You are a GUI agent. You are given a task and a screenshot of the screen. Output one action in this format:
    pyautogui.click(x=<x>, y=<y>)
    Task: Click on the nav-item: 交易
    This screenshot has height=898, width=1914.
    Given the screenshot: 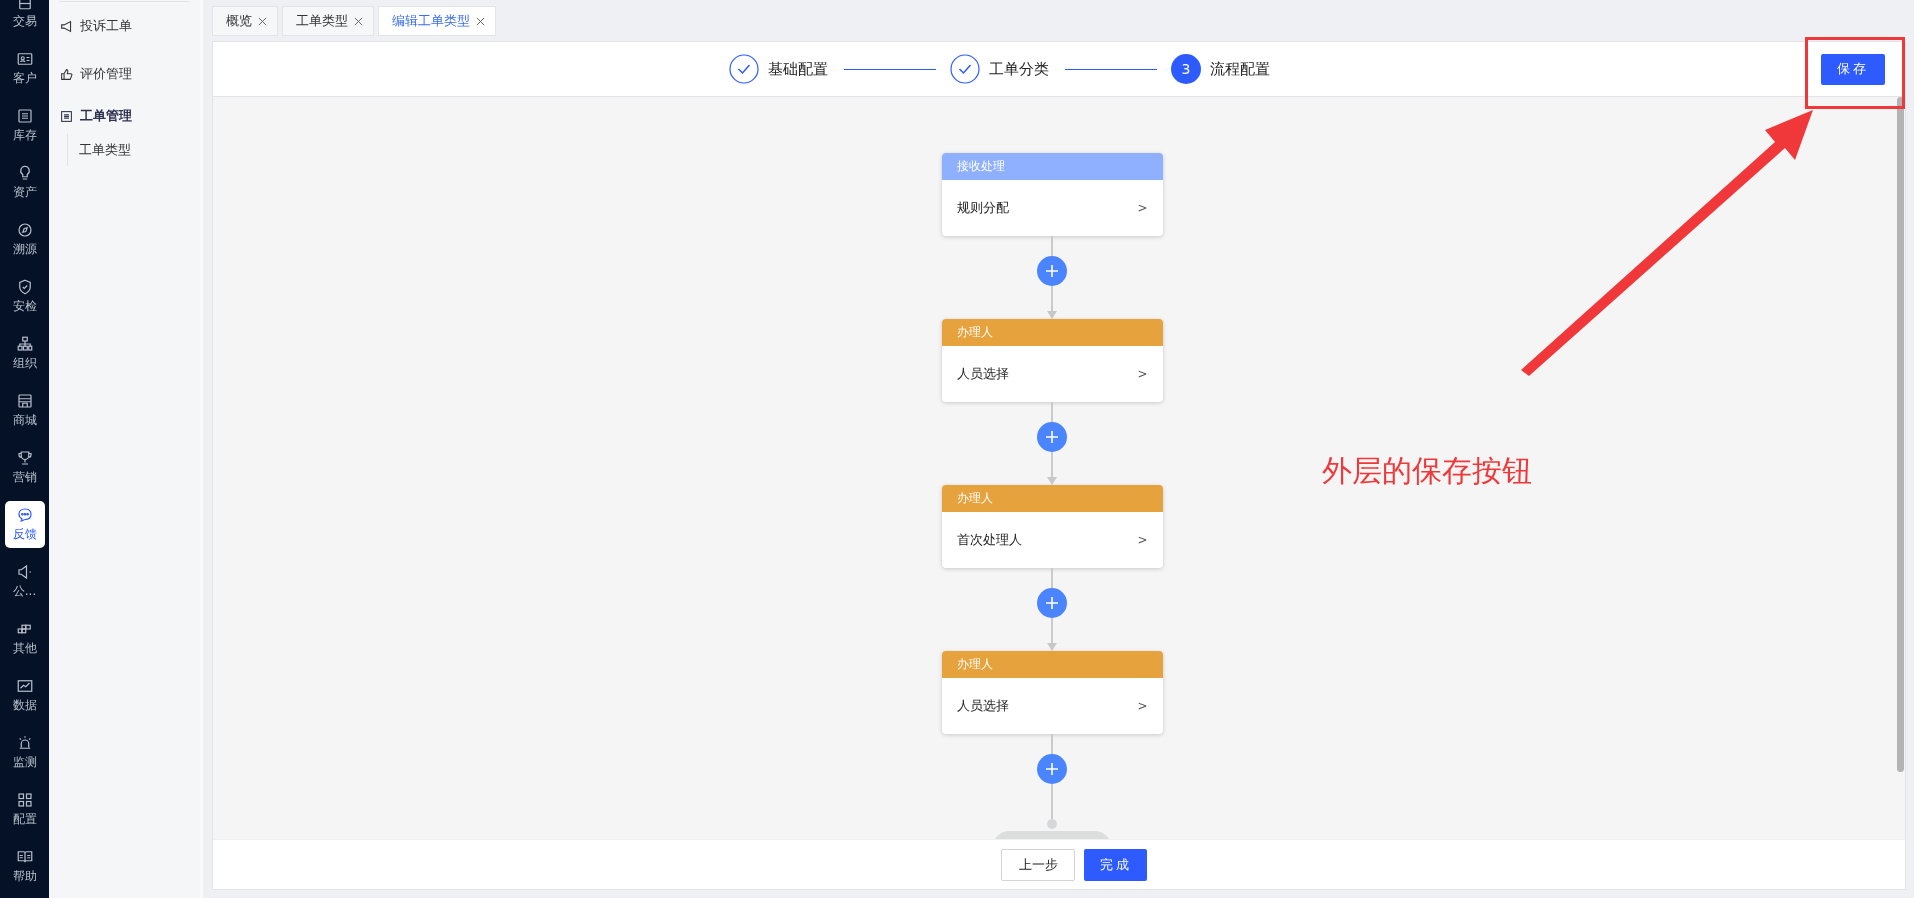 What is the action you would take?
    pyautogui.click(x=24, y=17)
    